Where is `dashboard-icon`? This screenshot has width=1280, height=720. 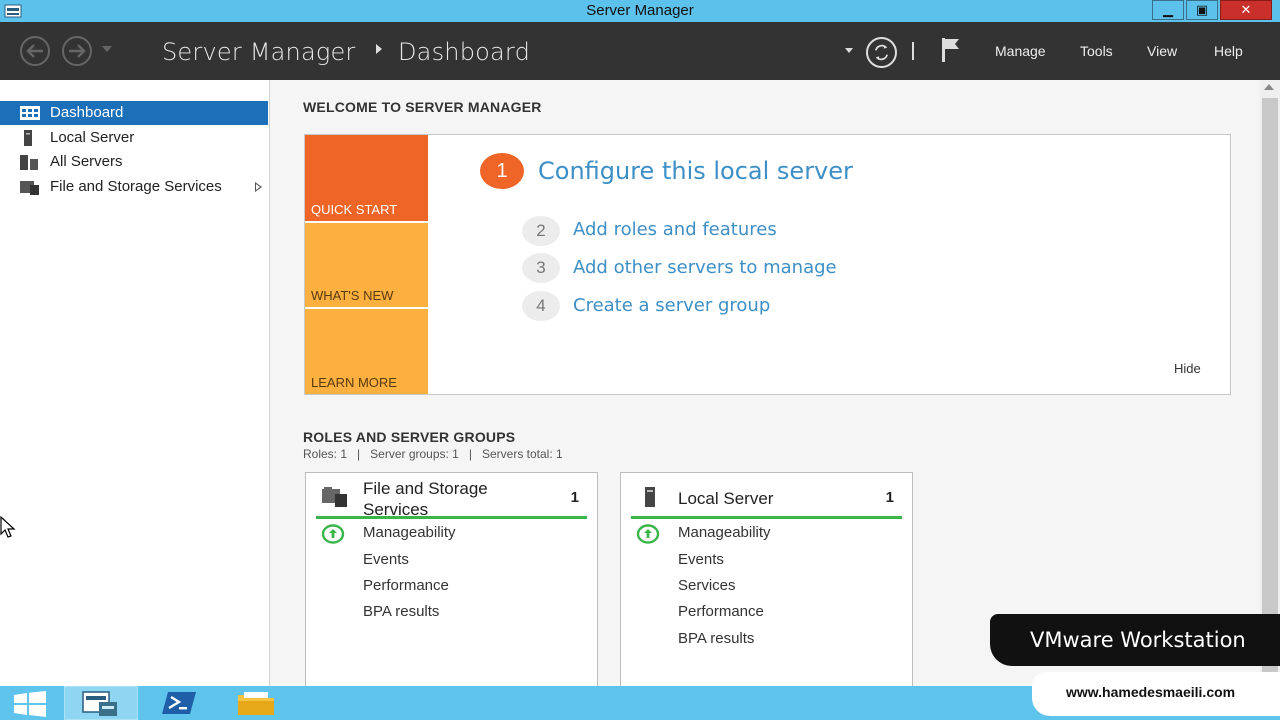 dashboard-icon is located at coordinates (30, 113).